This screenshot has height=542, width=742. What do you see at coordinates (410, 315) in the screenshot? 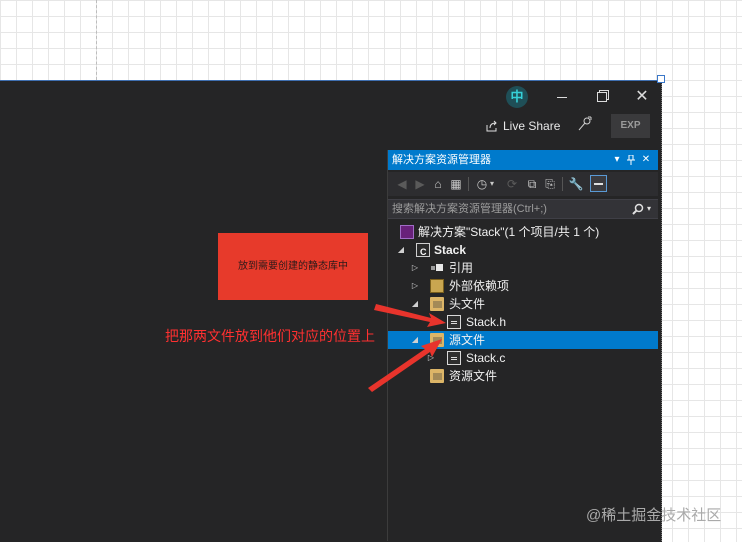
I see `arrow-to-header-file` at bounding box center [410, 315].